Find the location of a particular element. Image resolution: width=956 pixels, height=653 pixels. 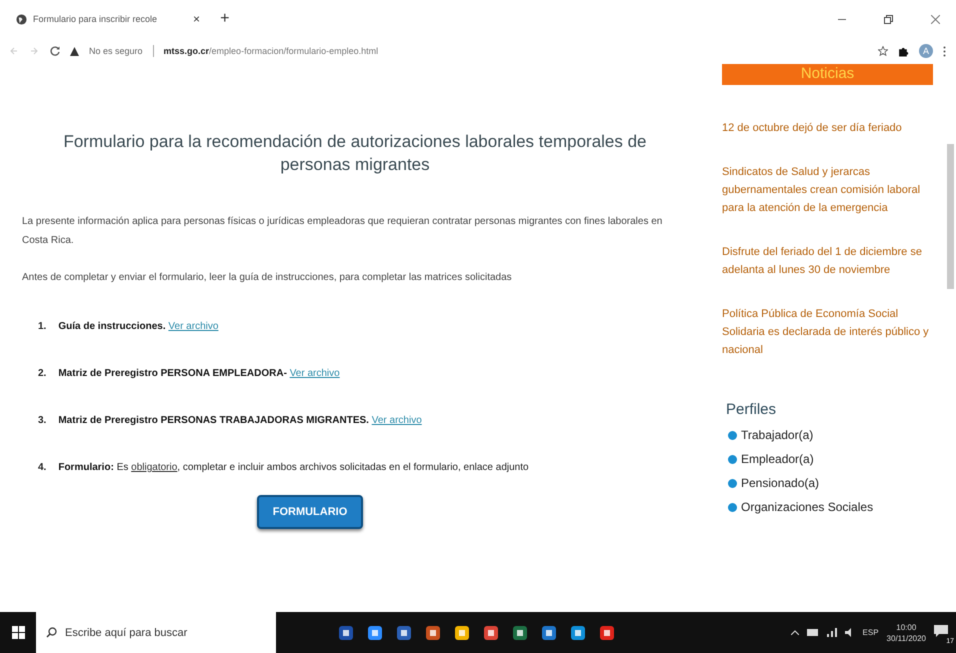

list-item-text: Guía de instrucciones. Ver archivo is located at coordinates (138, 326).